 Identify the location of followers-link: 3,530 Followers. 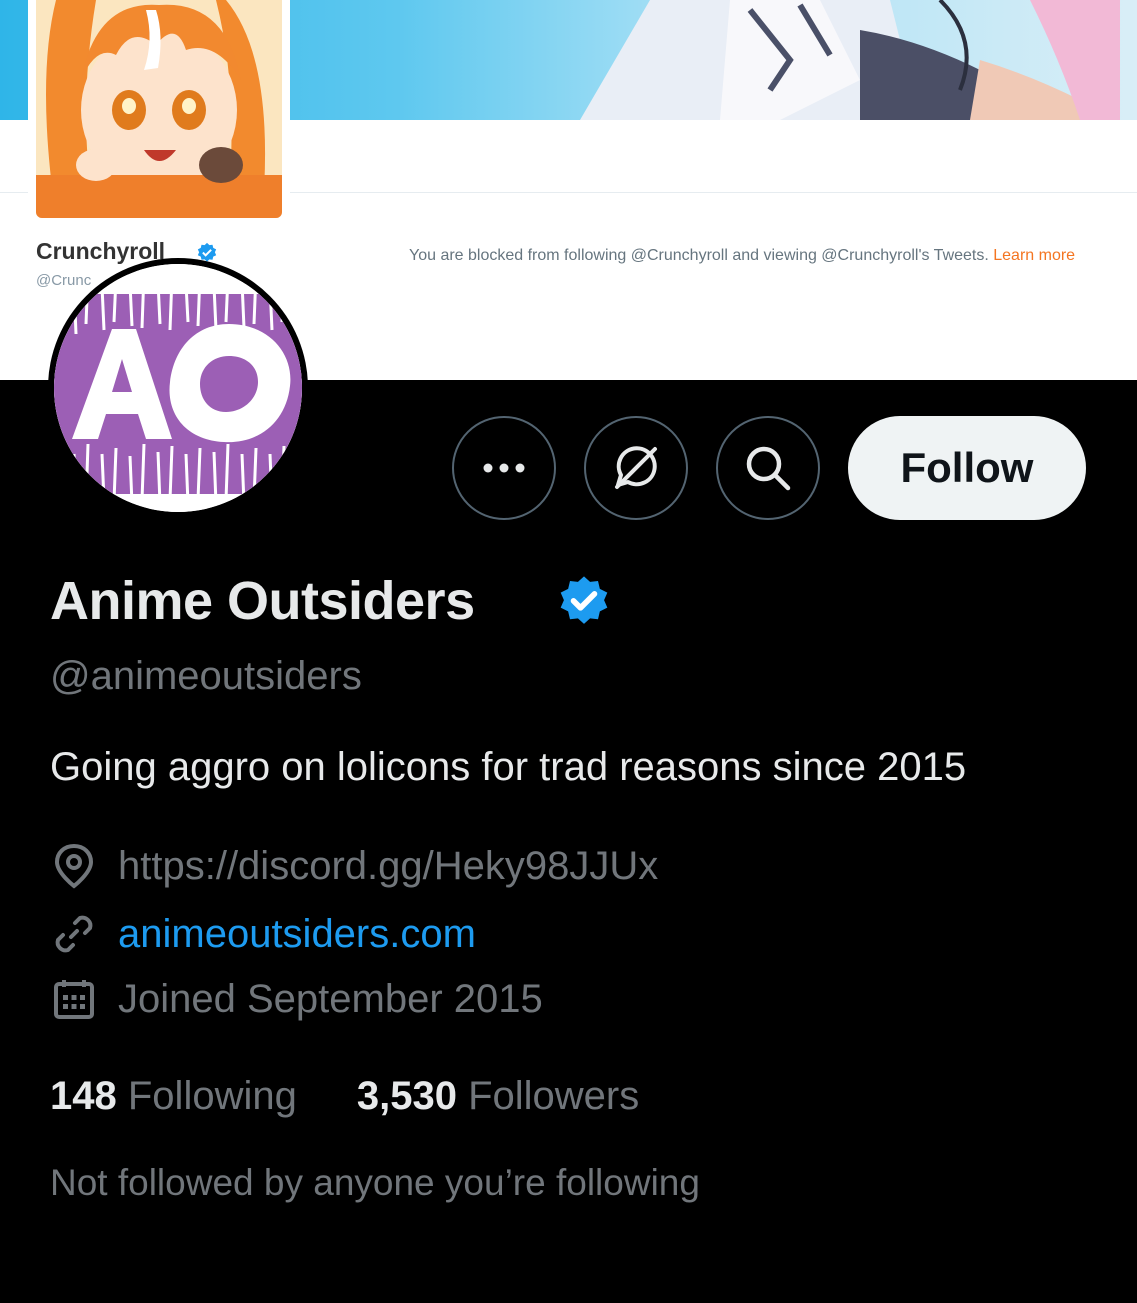
(498, 1096).